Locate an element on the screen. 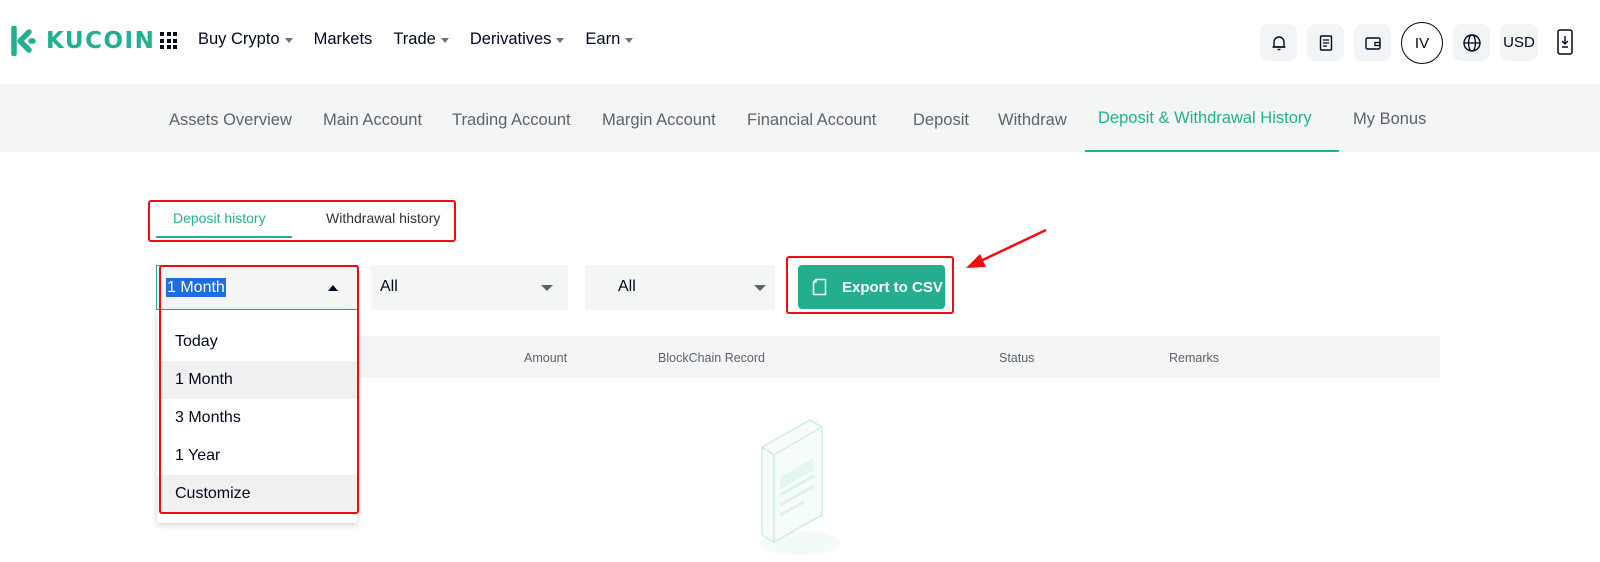 Image resolution: width=1600 pixels, height=562 pixels. empty-state-illustration is located at coordinates (800, 487).